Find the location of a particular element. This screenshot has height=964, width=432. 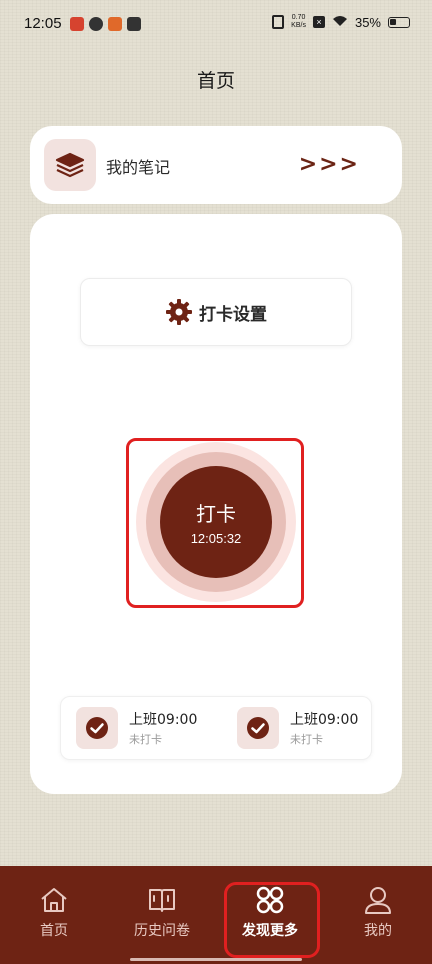

nav-item-home: 首页 is located at coordinates (54, 912).